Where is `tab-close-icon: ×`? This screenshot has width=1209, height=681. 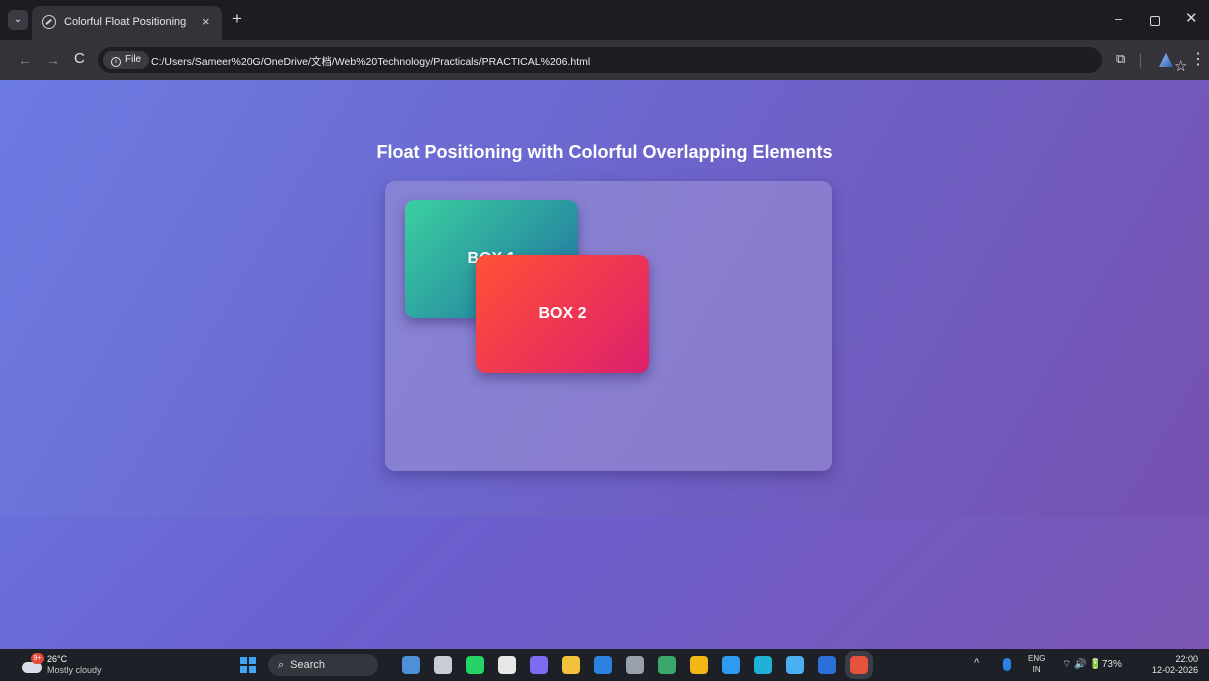
tab-close-icon: × is located at coordinates (206, 21).